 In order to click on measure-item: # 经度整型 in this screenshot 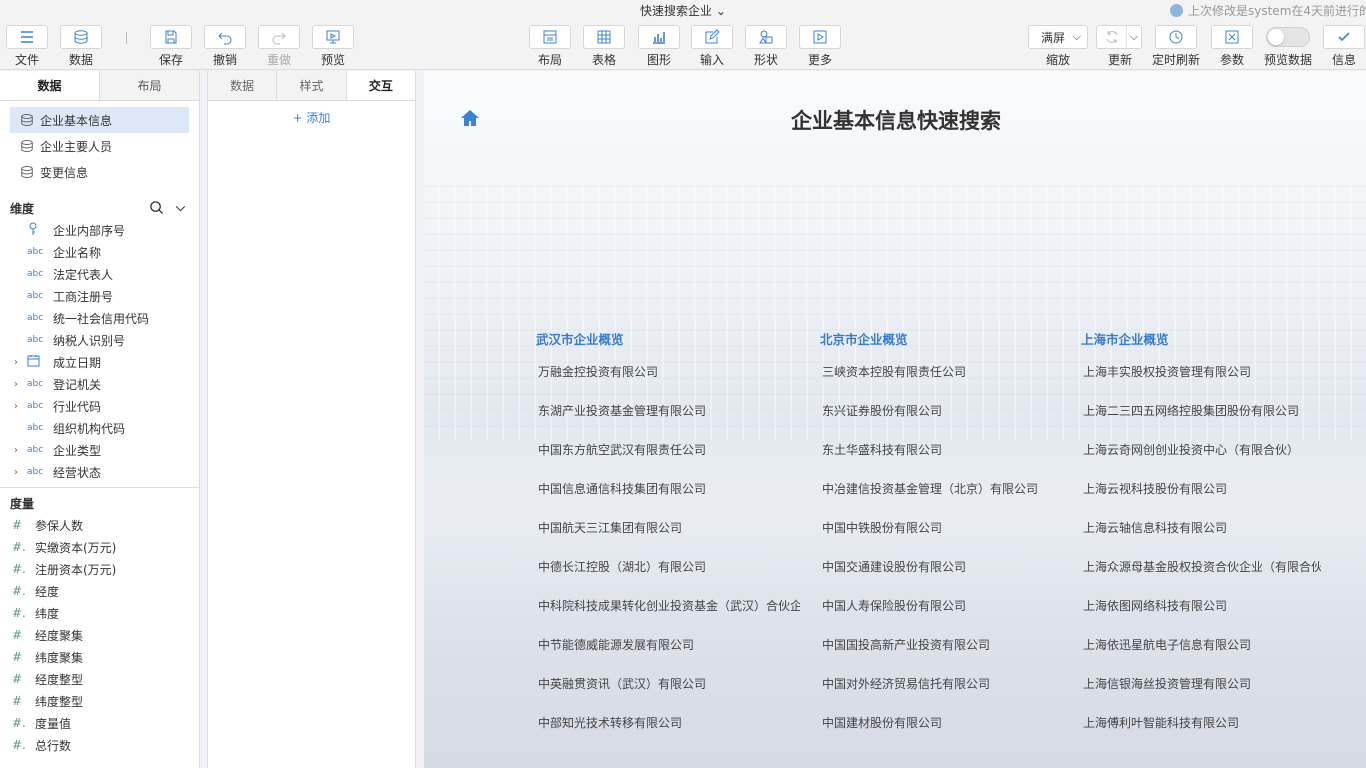, I will do `click(99, 679)`.